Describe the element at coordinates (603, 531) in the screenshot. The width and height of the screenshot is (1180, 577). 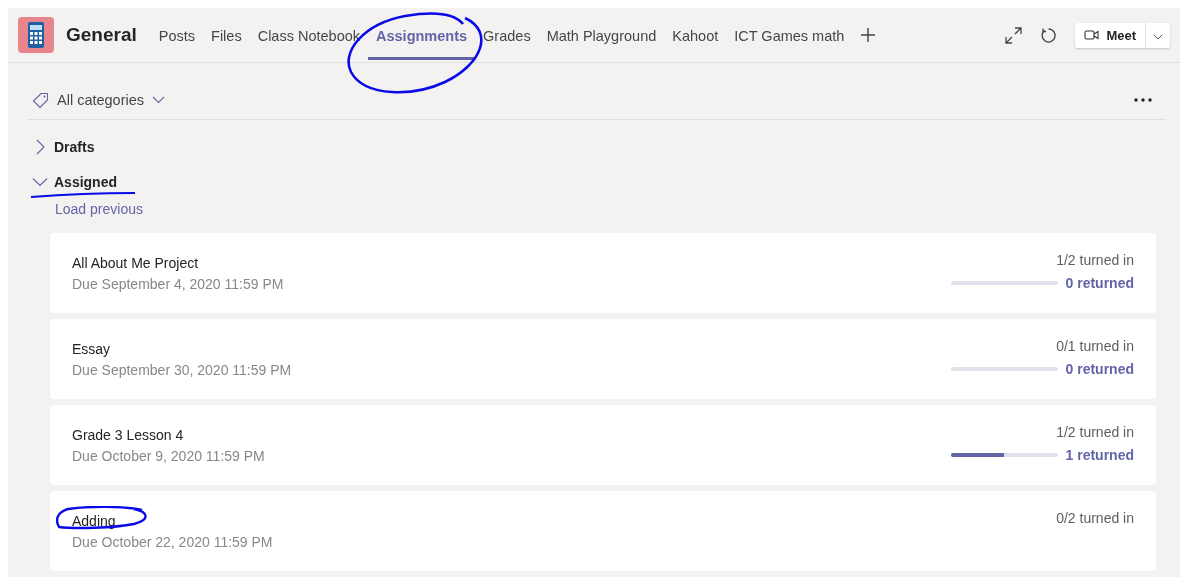
I see `assignment-card: Adding Due October 22, 2020 11:59 PM 0/2 turned in` at that location.